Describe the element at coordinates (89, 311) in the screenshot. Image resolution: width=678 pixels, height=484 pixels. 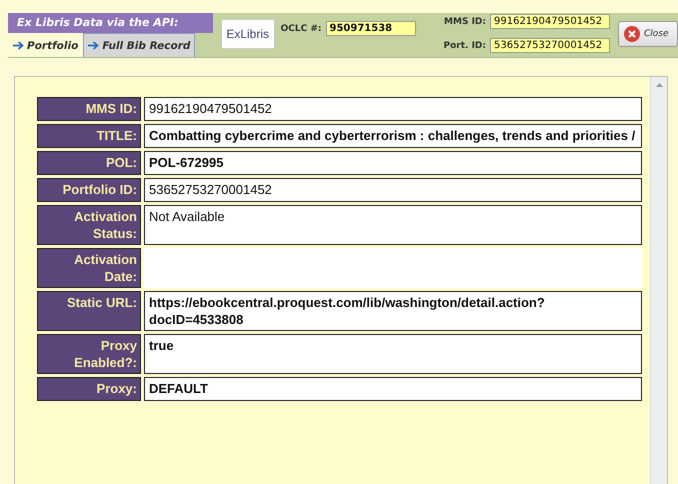
I see `field-label: Static URL:` at that location.